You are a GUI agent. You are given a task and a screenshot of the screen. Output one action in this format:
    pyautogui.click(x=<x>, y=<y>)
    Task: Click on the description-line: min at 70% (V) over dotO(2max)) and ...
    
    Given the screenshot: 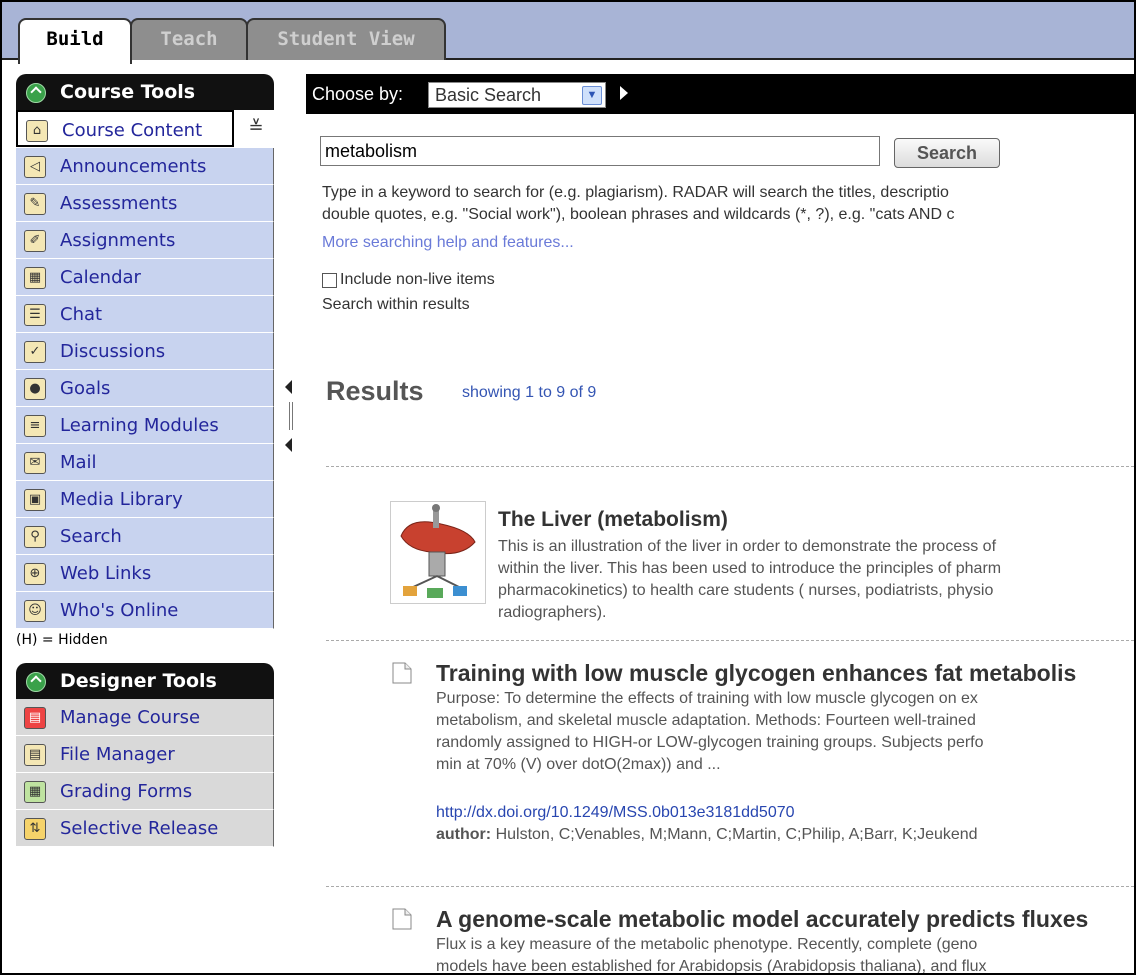 What is the action you would take?
    pyautogui.click(x=578, y=764)
    